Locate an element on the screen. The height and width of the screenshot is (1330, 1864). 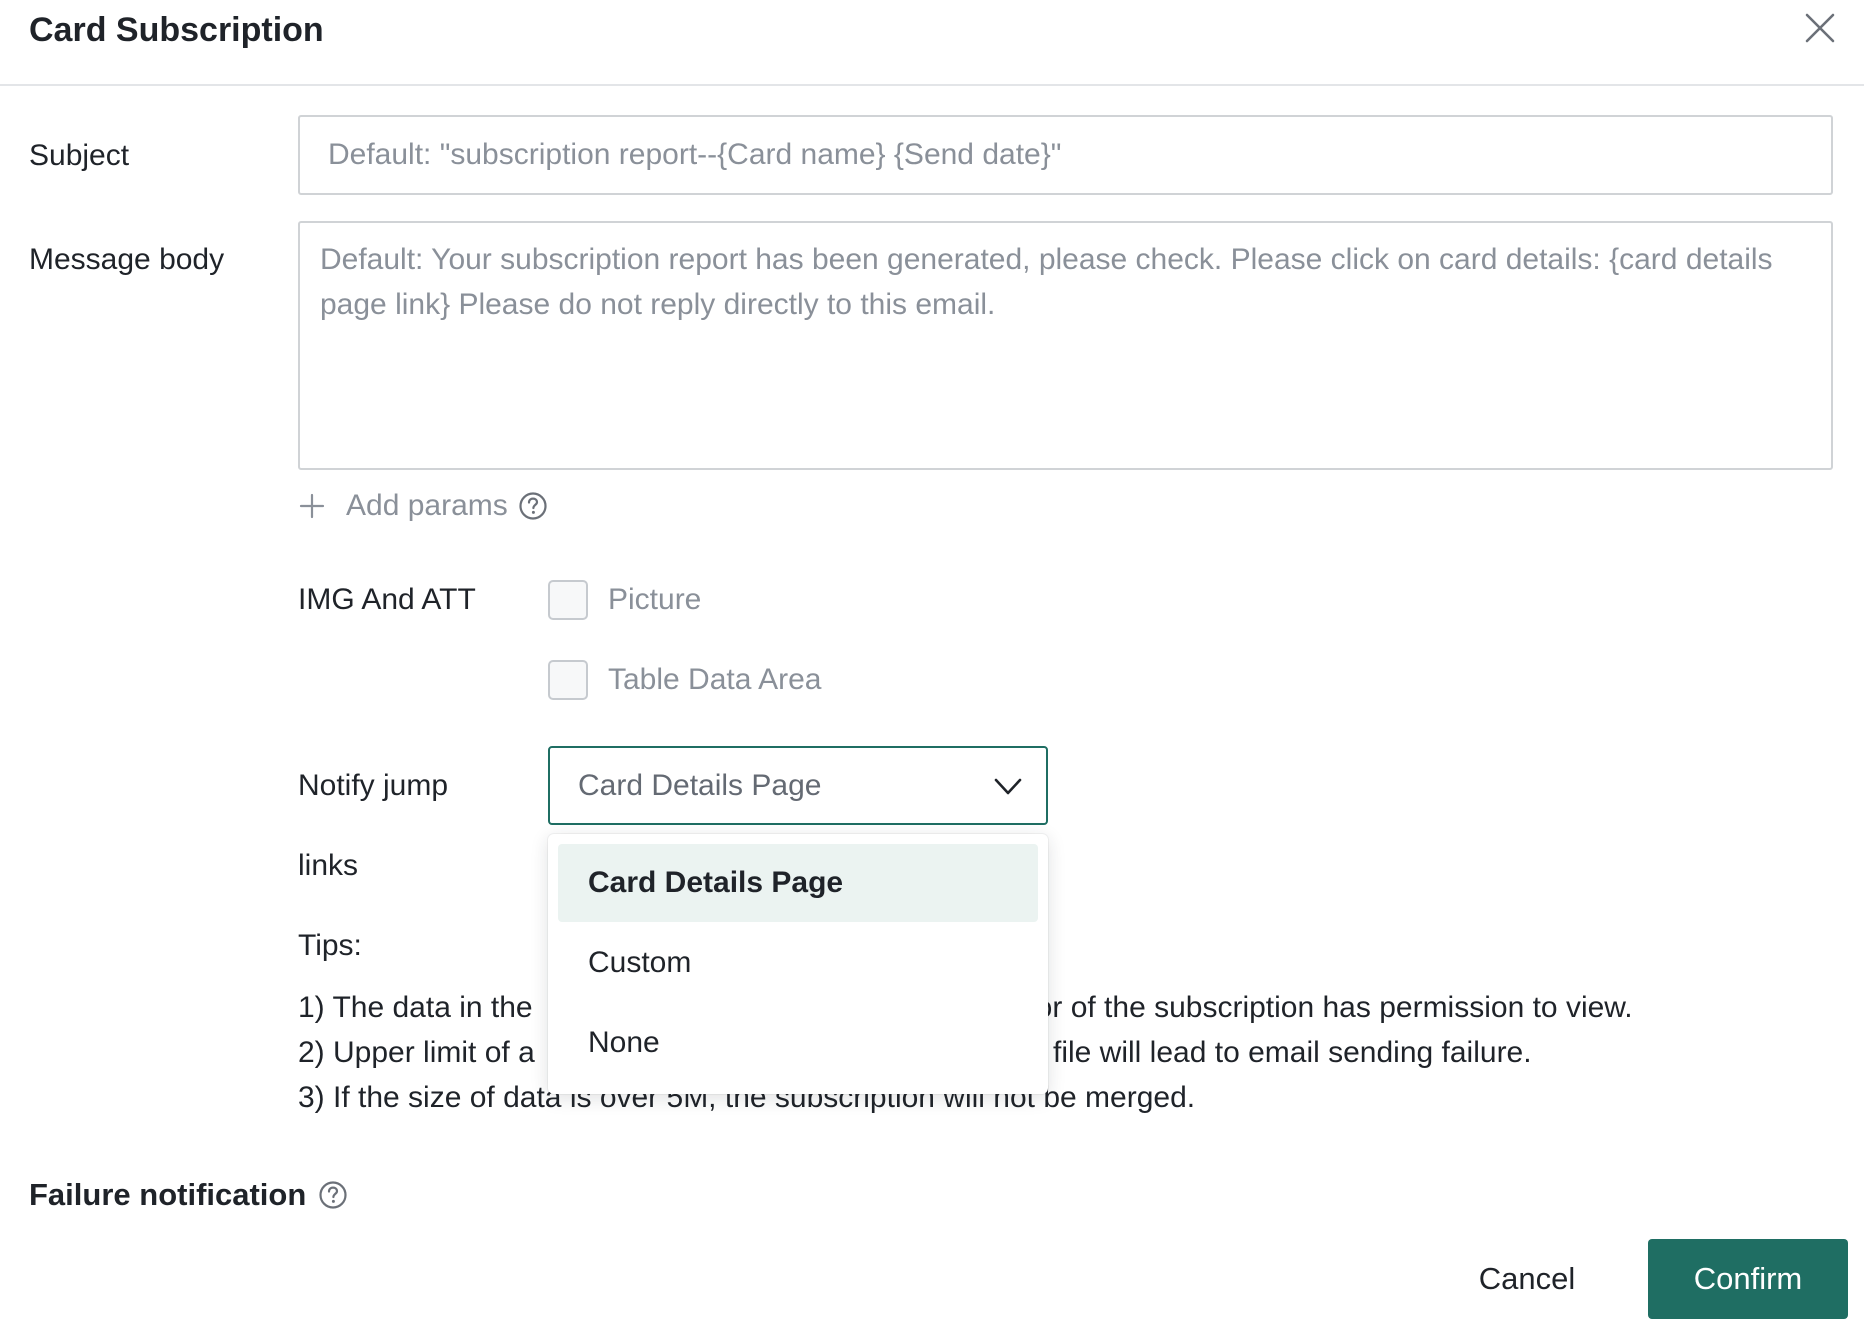
picture-checkbox-label: Picture is located at coordinates (655, 599).